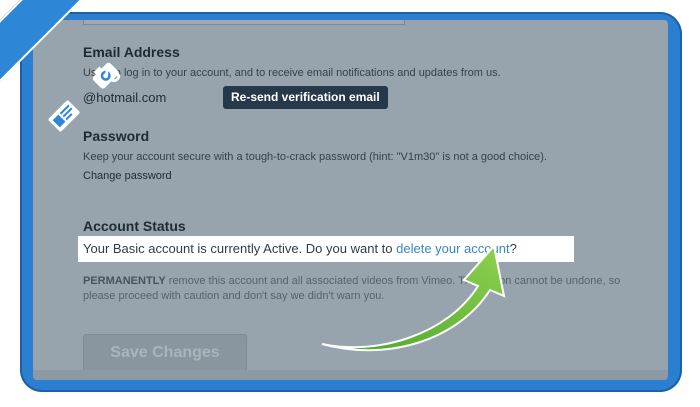 This screenshot has height=407, width=700. What do you see at coordinates (127, 176) in the screenshot?
I see `change-password-link: Change password` at bounding box center [127, 176].